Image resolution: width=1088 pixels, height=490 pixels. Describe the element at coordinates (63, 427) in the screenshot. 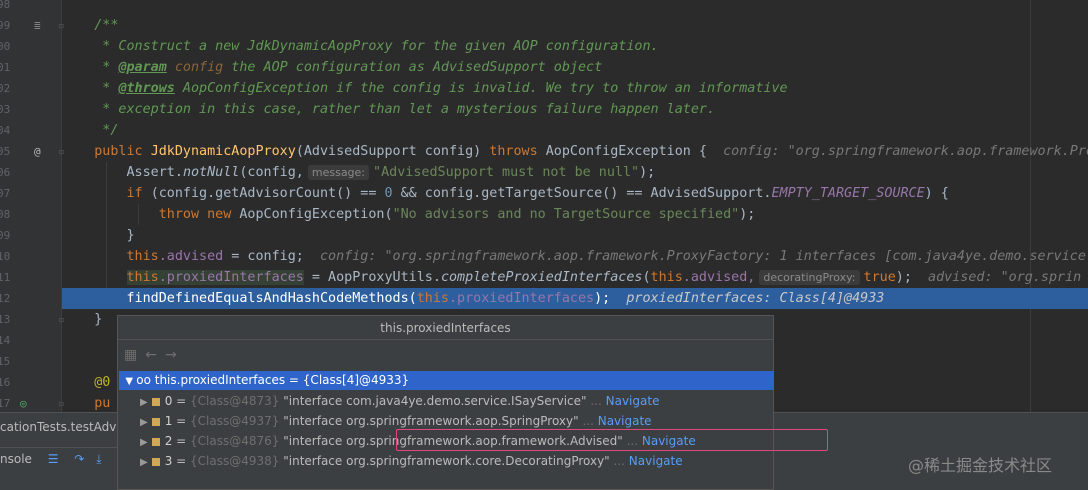

I see `run-config-tab: cationTests.testAdvis` at that location.